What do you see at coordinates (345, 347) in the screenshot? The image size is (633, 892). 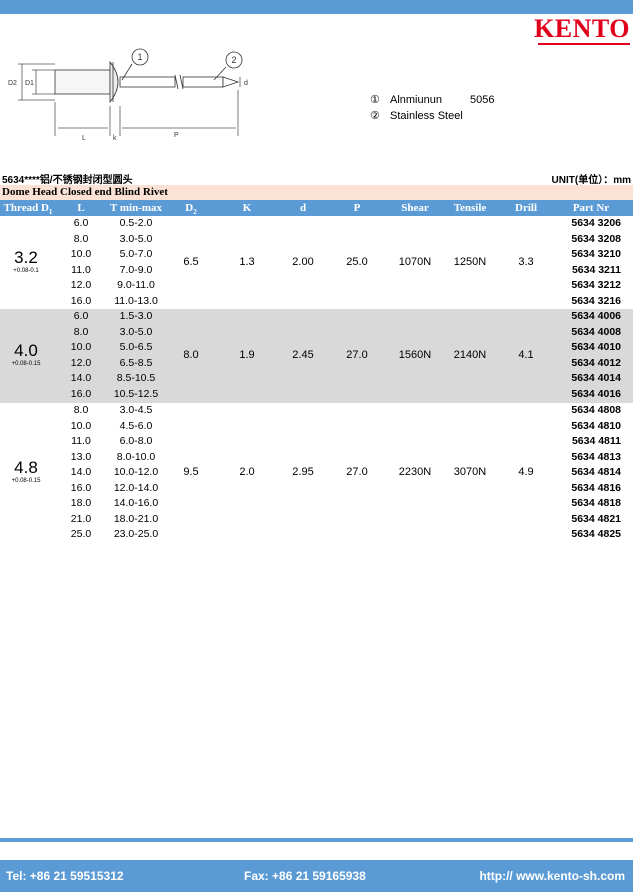 I see `table-row: 10.0 5.0-6.5 5634 4010` at bounding box center [345, 347].